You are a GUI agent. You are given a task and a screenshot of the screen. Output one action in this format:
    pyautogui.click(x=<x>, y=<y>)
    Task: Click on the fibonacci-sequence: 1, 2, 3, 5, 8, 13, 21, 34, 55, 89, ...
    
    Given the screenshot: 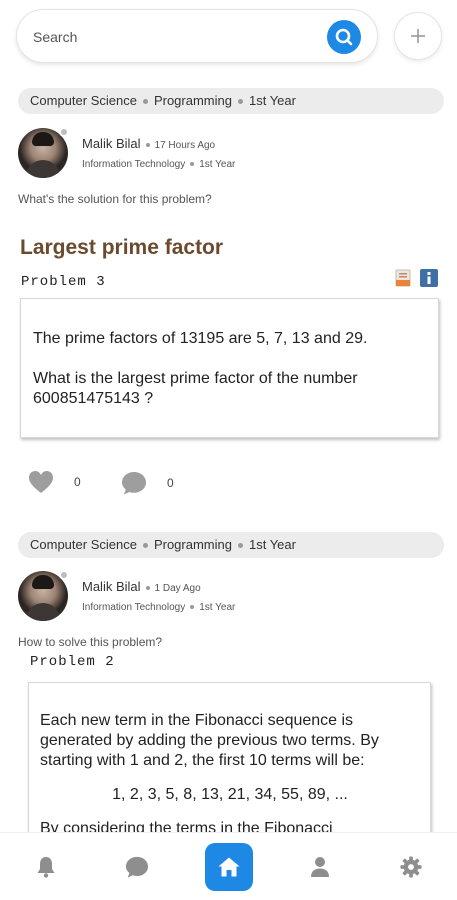 What is the action you would take?
    pyautogui.click(x=230, y=794)
    